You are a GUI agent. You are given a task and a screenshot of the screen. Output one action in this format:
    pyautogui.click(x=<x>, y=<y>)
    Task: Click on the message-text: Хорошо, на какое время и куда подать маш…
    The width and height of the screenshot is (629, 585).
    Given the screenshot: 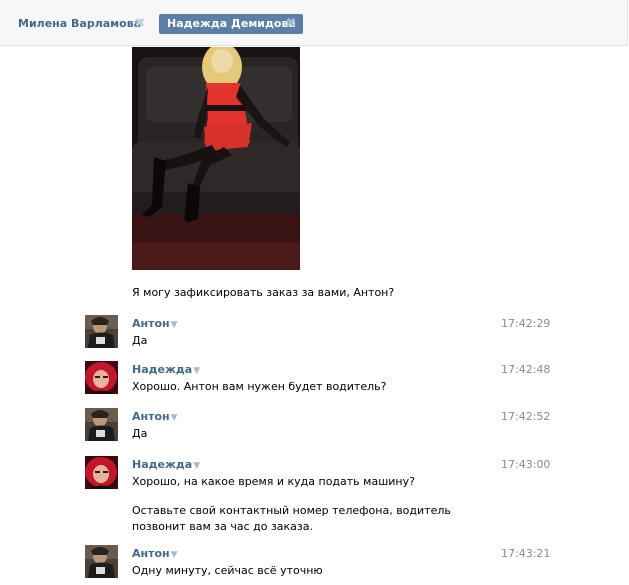 What is the action you would take?
    pyautogui.click(x=273, y=481)
    